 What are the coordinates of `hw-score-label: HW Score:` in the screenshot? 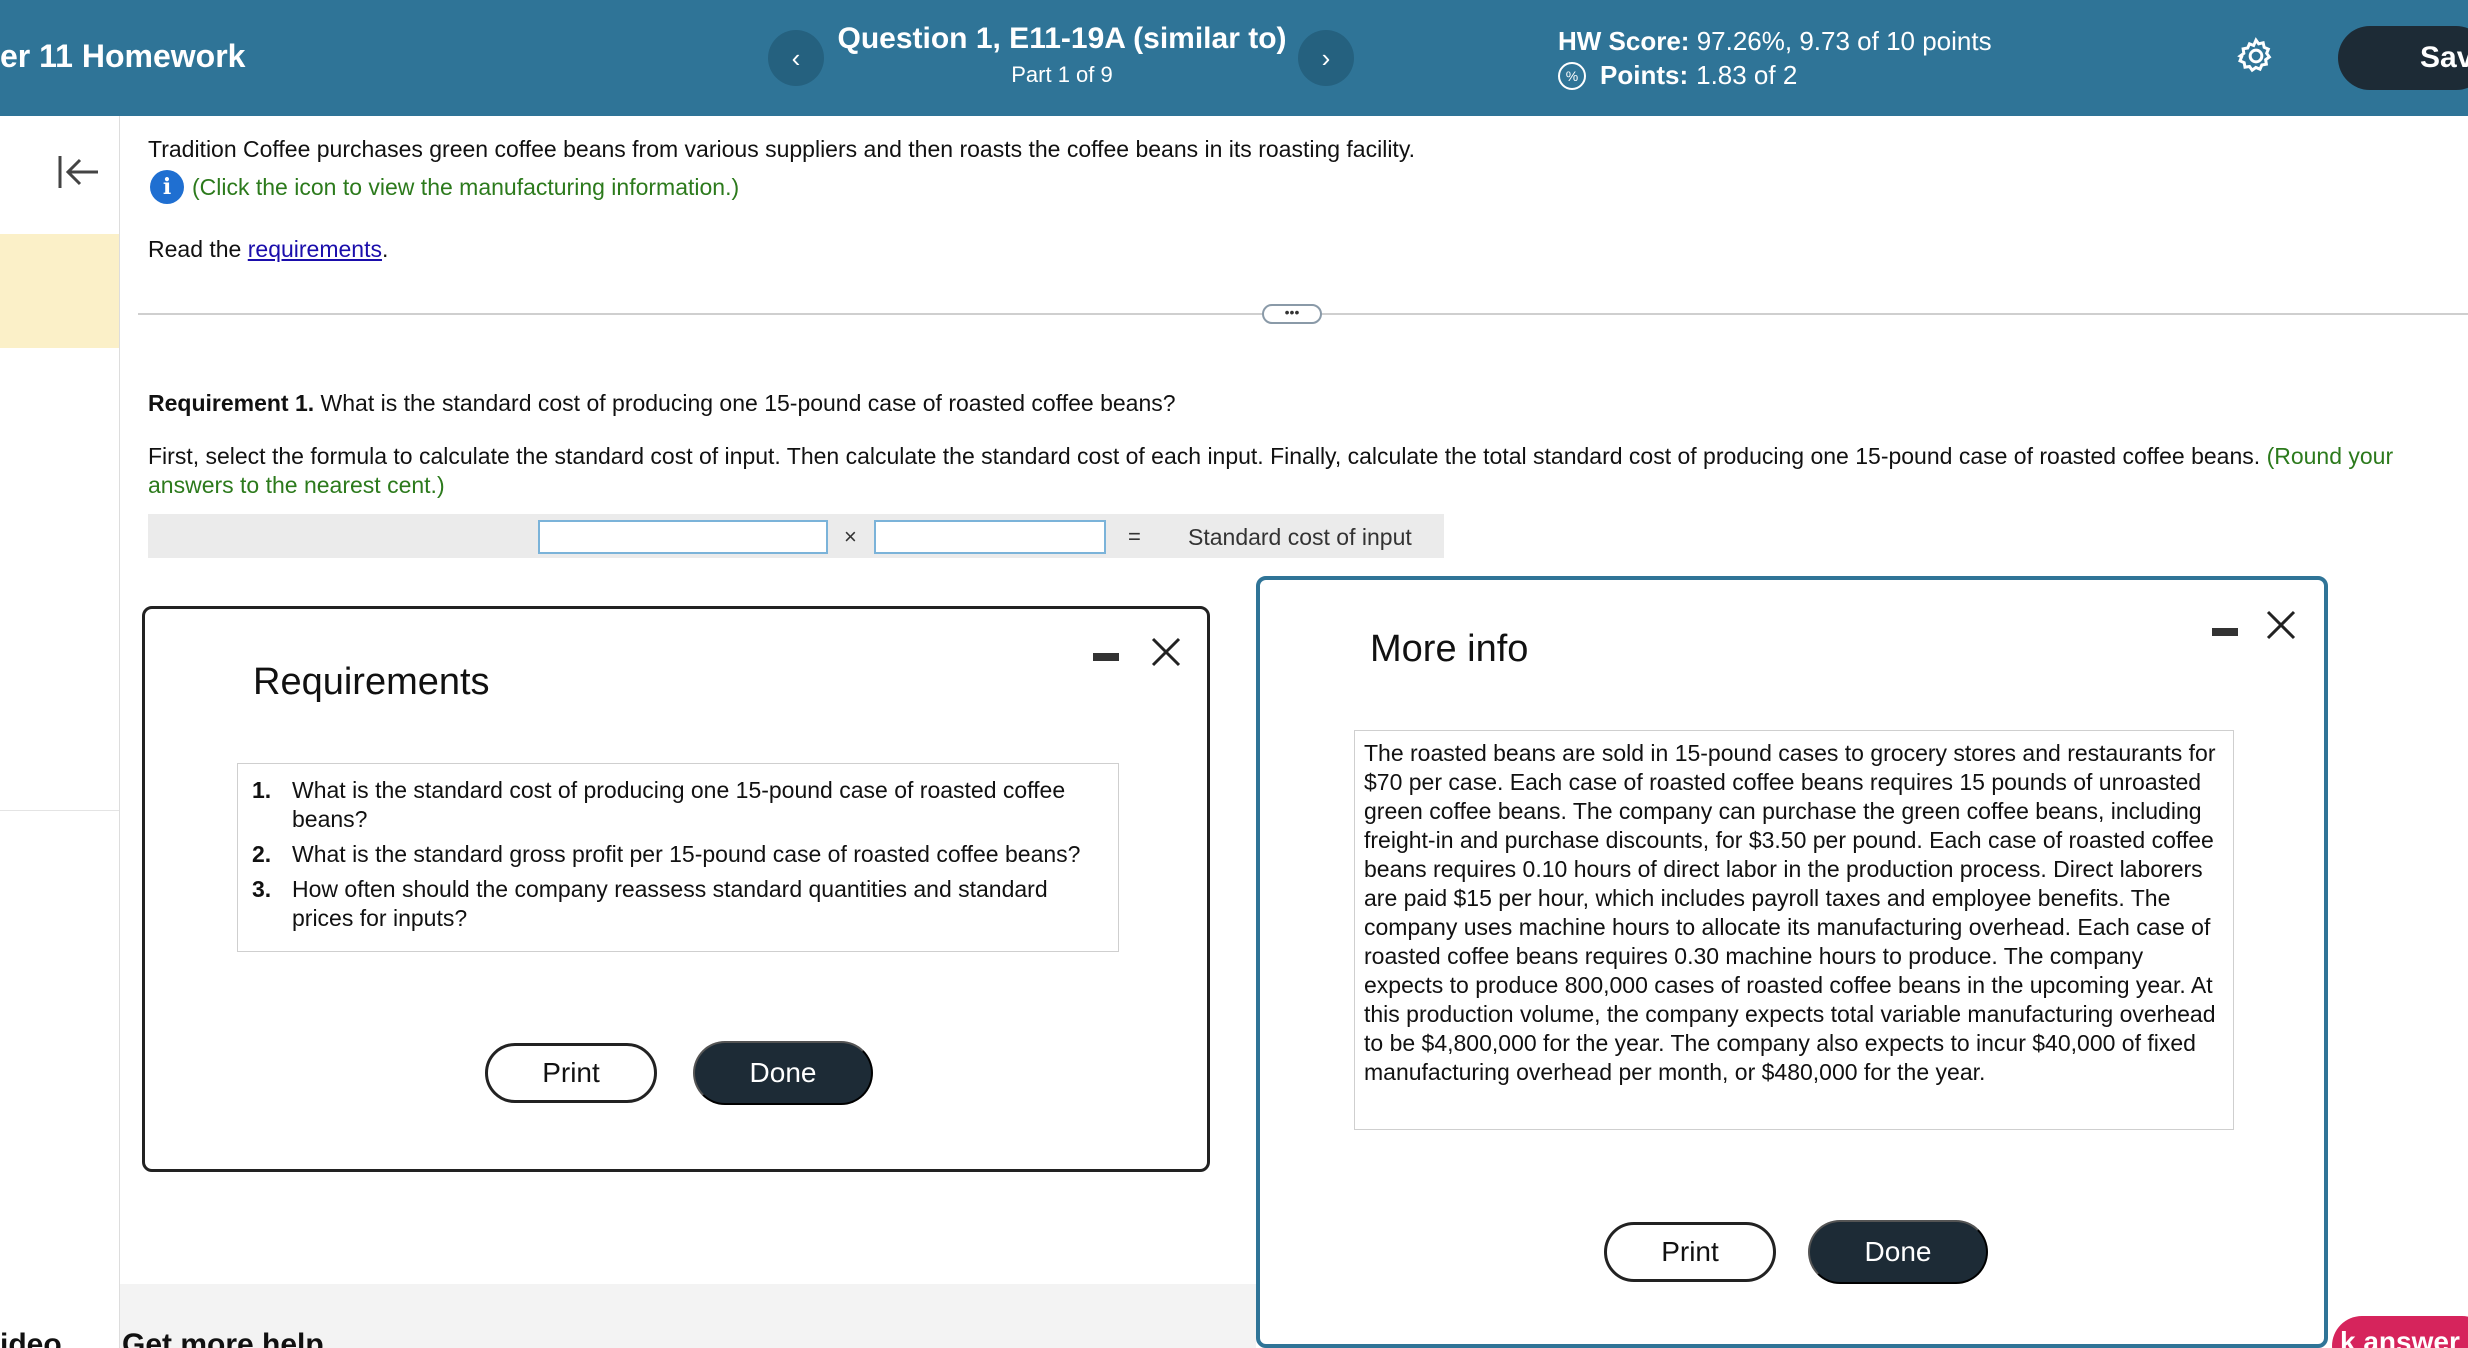 It's located at (1624, 41).